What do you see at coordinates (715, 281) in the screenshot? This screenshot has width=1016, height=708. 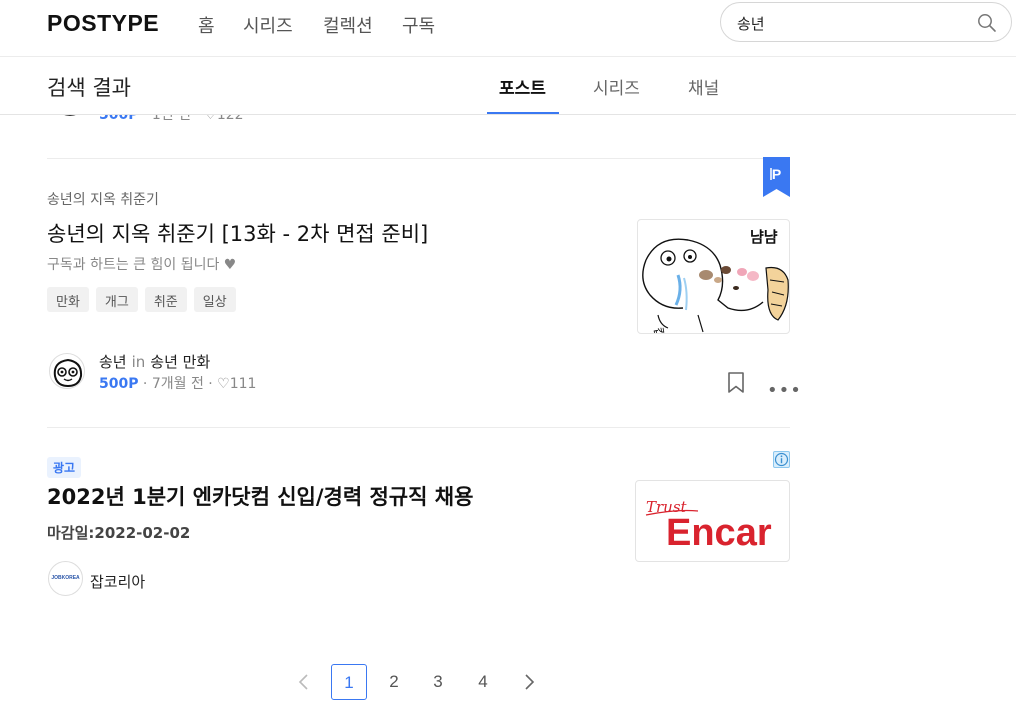 I see `comic-illustration: 컵 냠냠` at bounding box center [715, 281].